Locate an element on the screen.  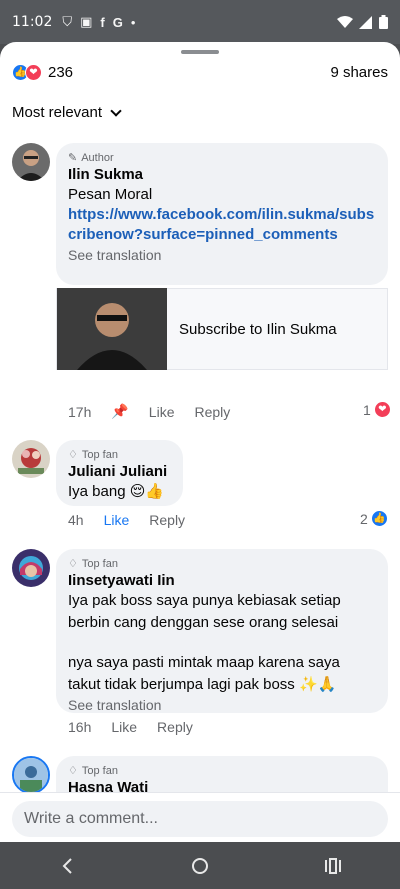
like-reaction-icon: 👍 is located at coordinates (379, 518).